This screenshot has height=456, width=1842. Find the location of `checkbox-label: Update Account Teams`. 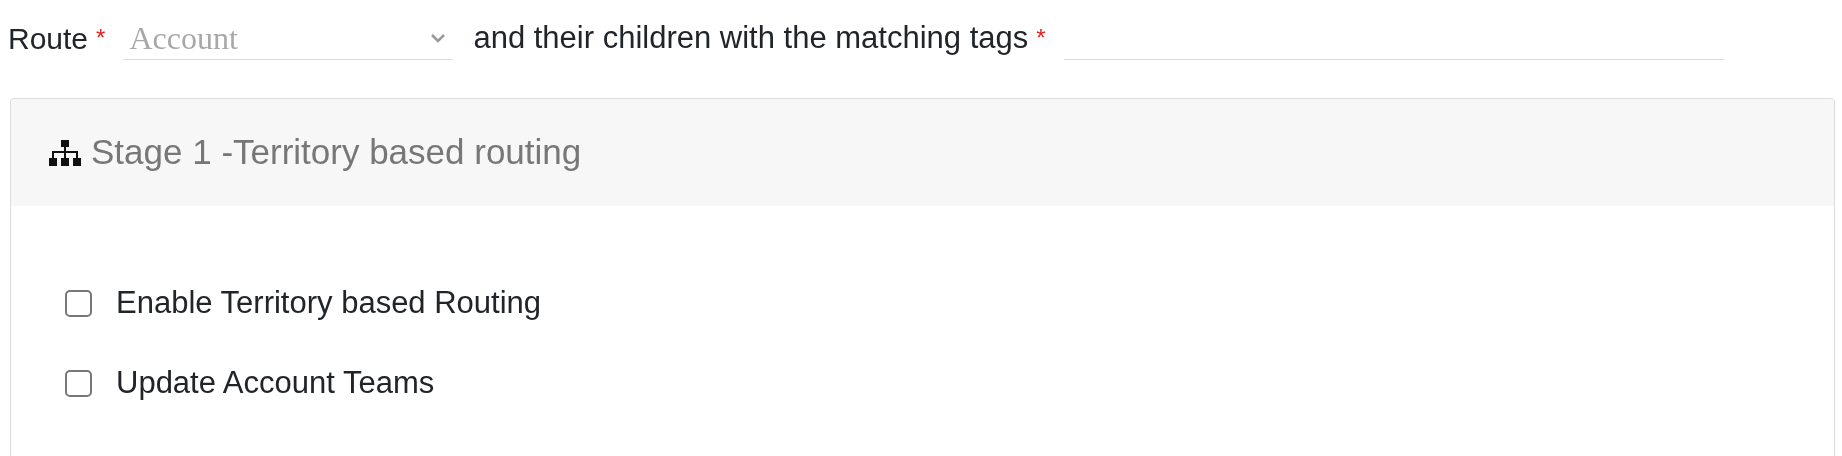

checkbox-label: Update Account Teams is located at coordinates (275, 382).